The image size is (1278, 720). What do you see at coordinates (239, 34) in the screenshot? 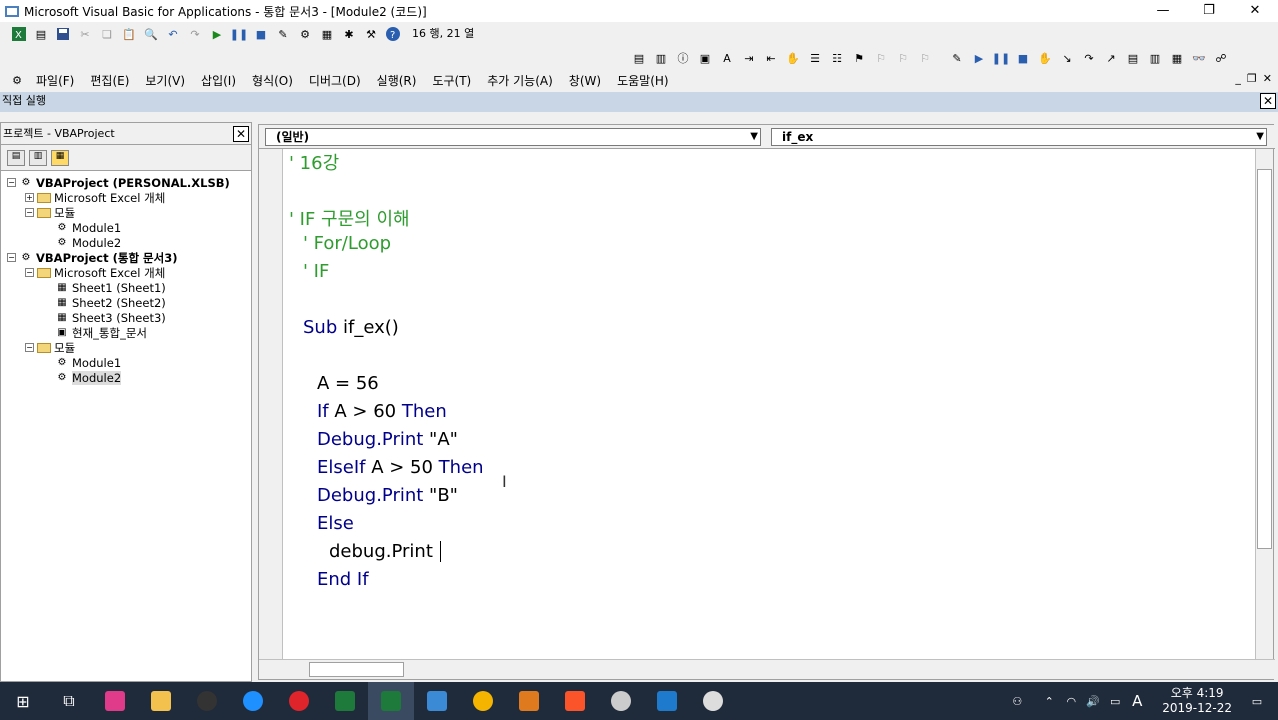
I see `break-icon: ❚❚` at bounding box center [239, 34].